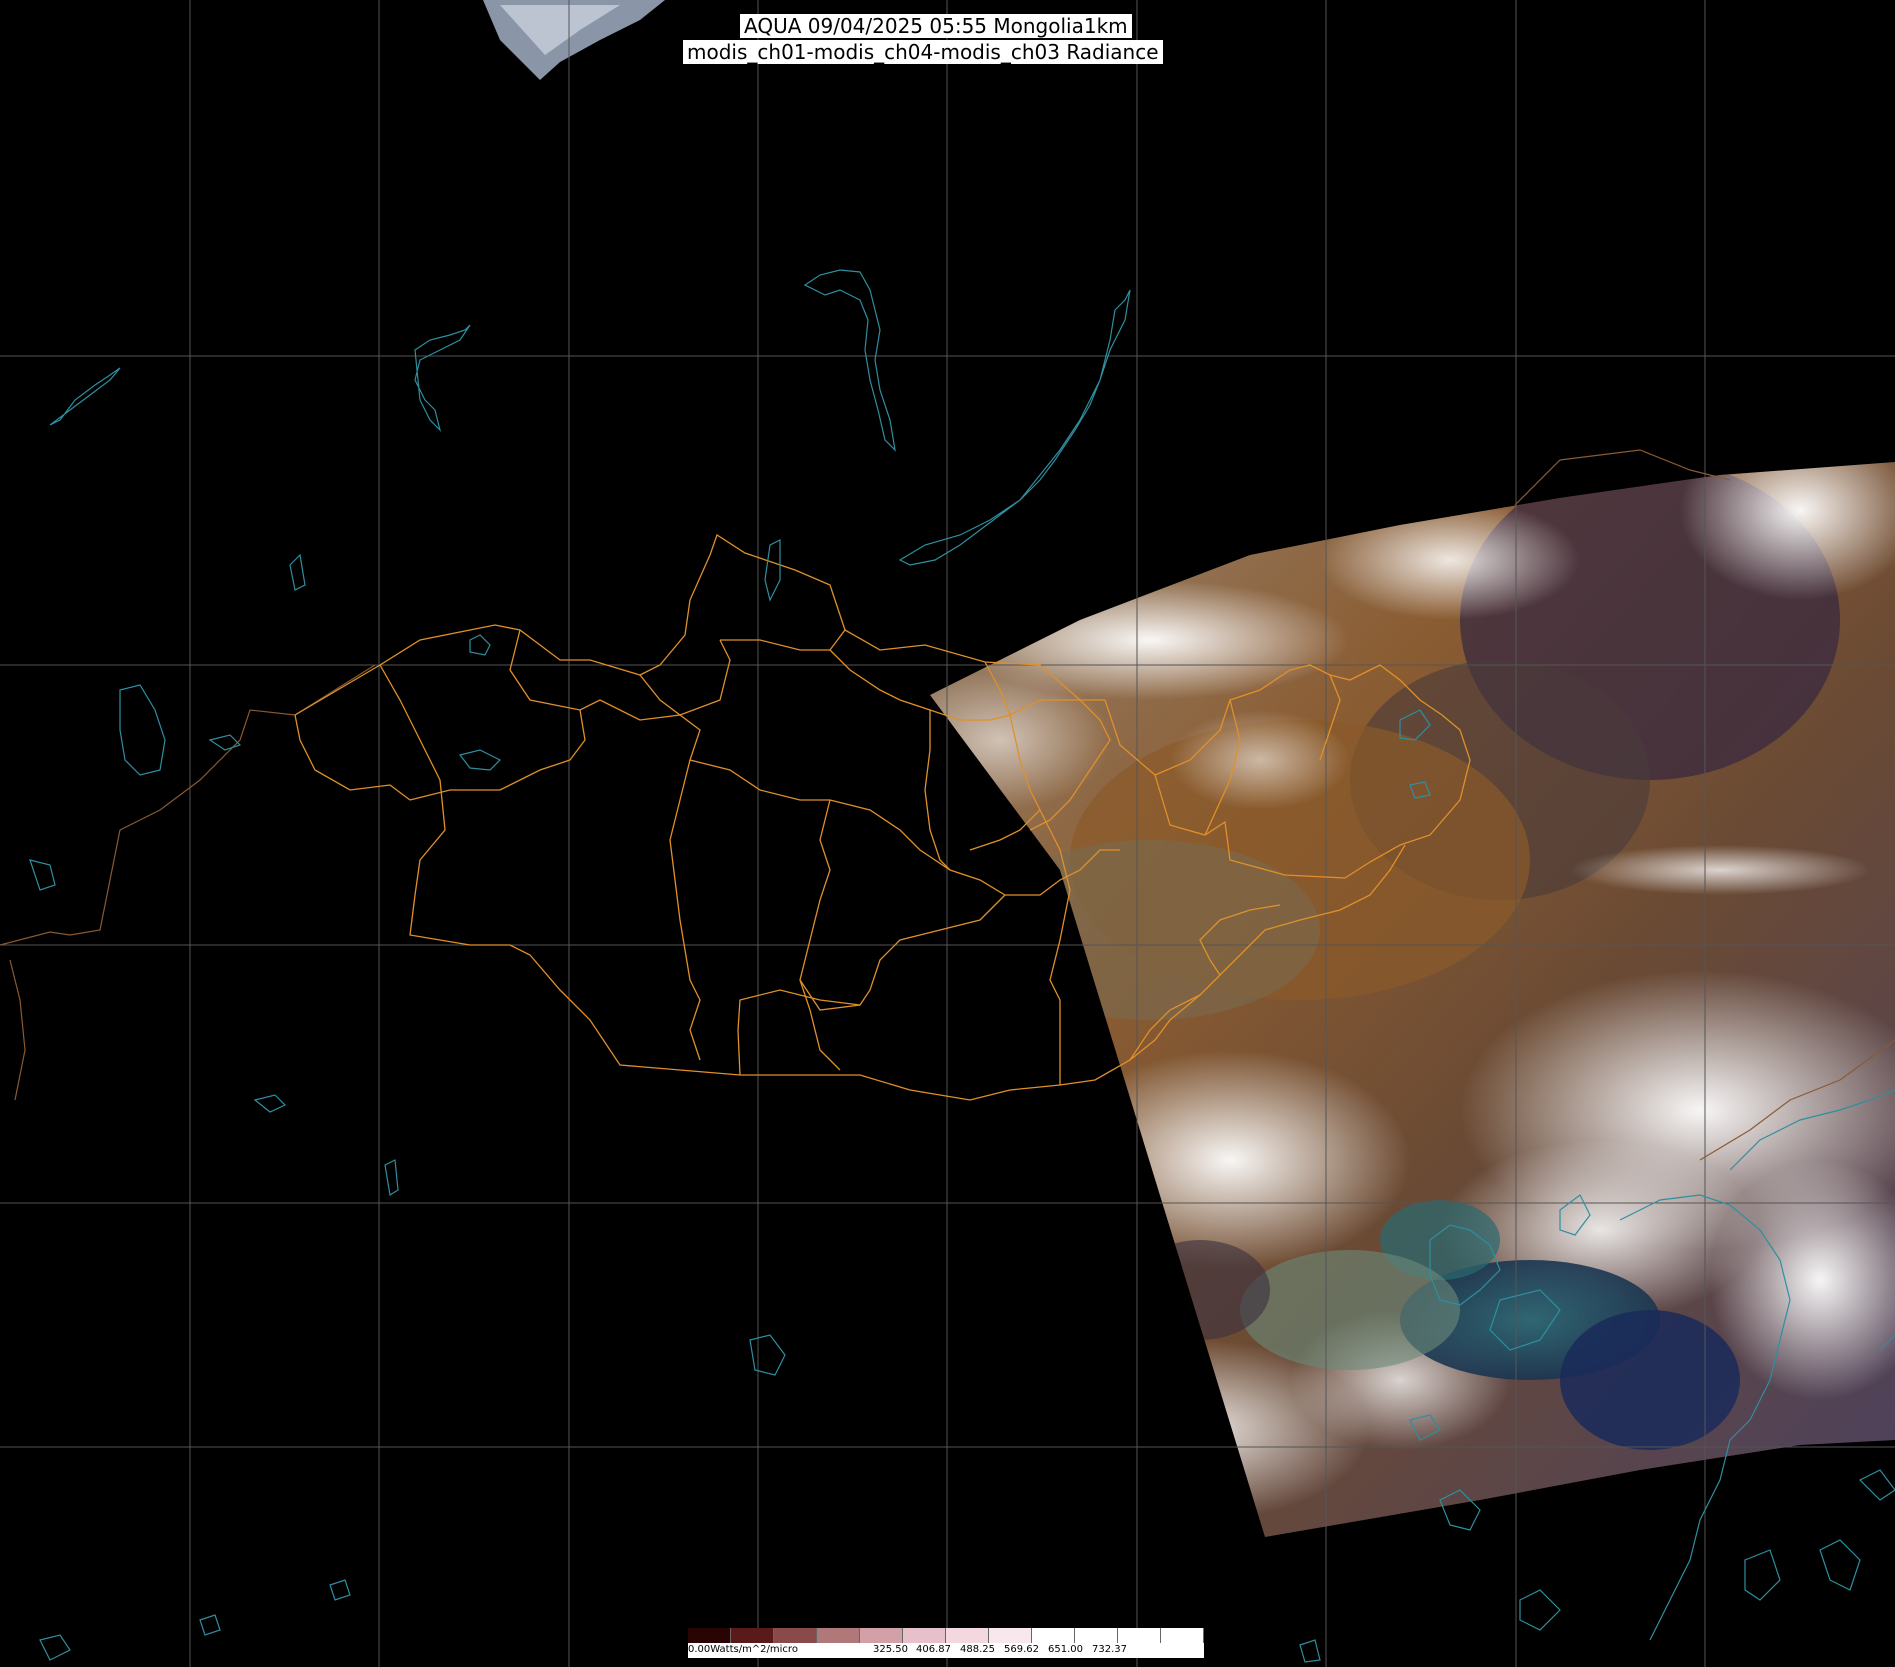 The width and height of the screenshot is (1895, 1667). Describe the element at coordinates (933, 1649) in the screenshot. I see `colorbar-tick: 406.87` at that location.